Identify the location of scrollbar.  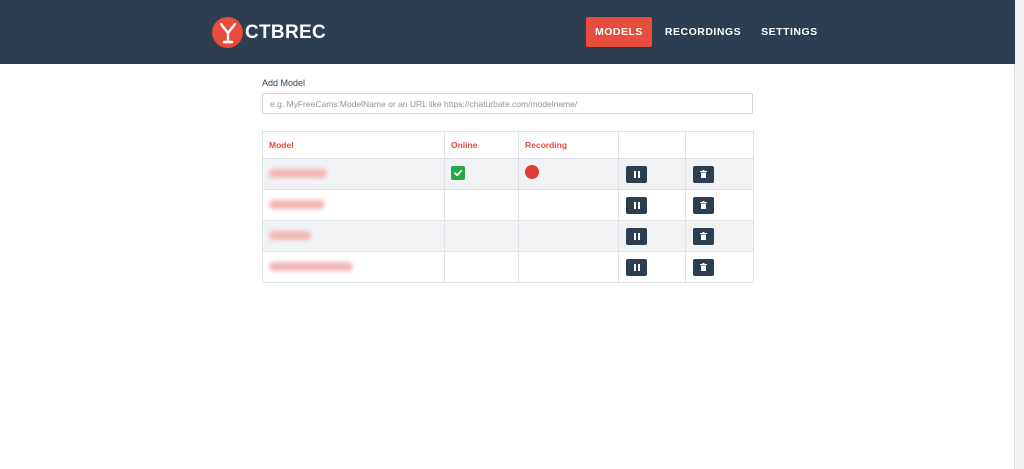
(1019, 234).